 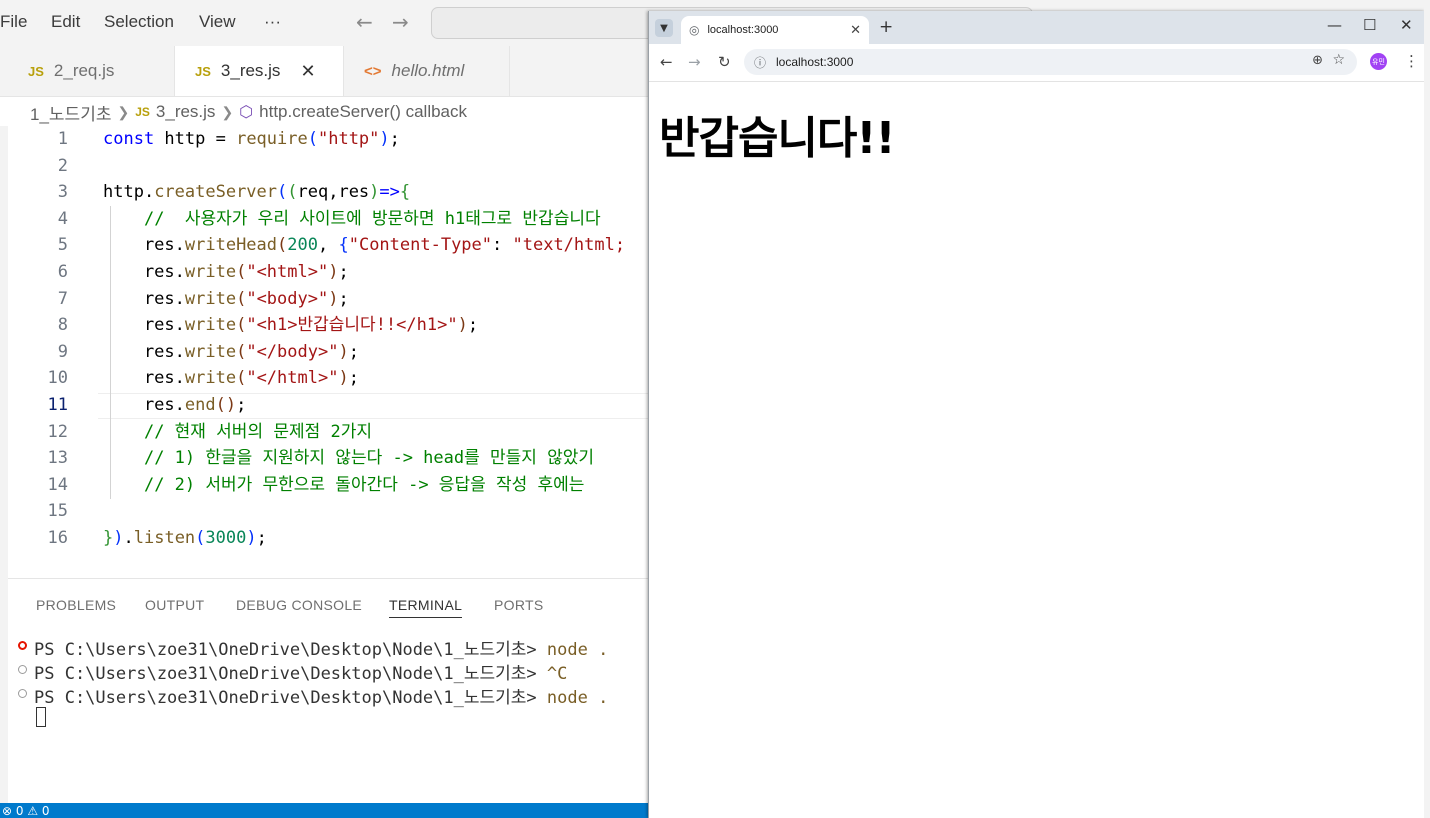 I want to click on tab-search-icon: ▼, so click(x=664, y=28).